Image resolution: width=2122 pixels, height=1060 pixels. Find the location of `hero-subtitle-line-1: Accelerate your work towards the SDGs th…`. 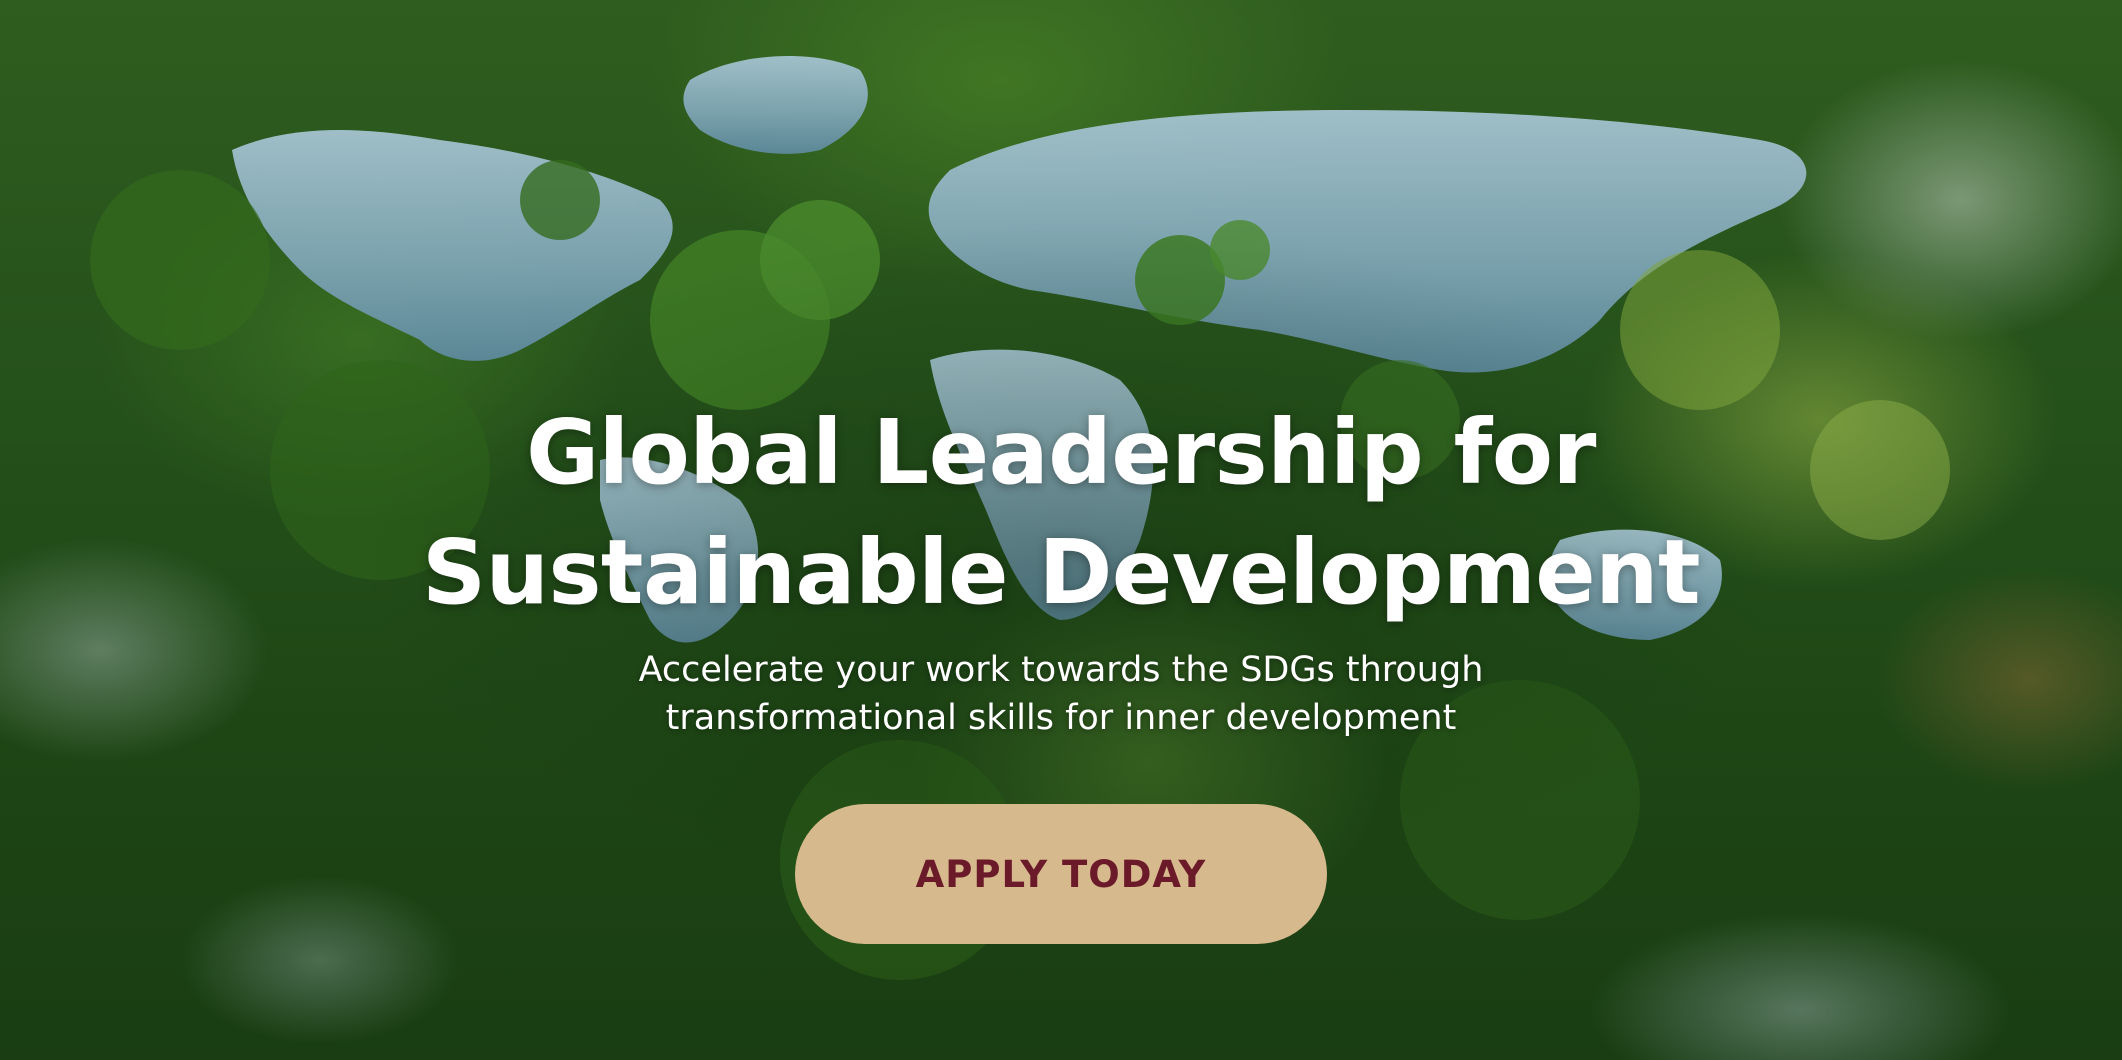

hero-subtitle-line-1: Accelerate your work towards the SDGs th… is located at coordinates (1061, 670).